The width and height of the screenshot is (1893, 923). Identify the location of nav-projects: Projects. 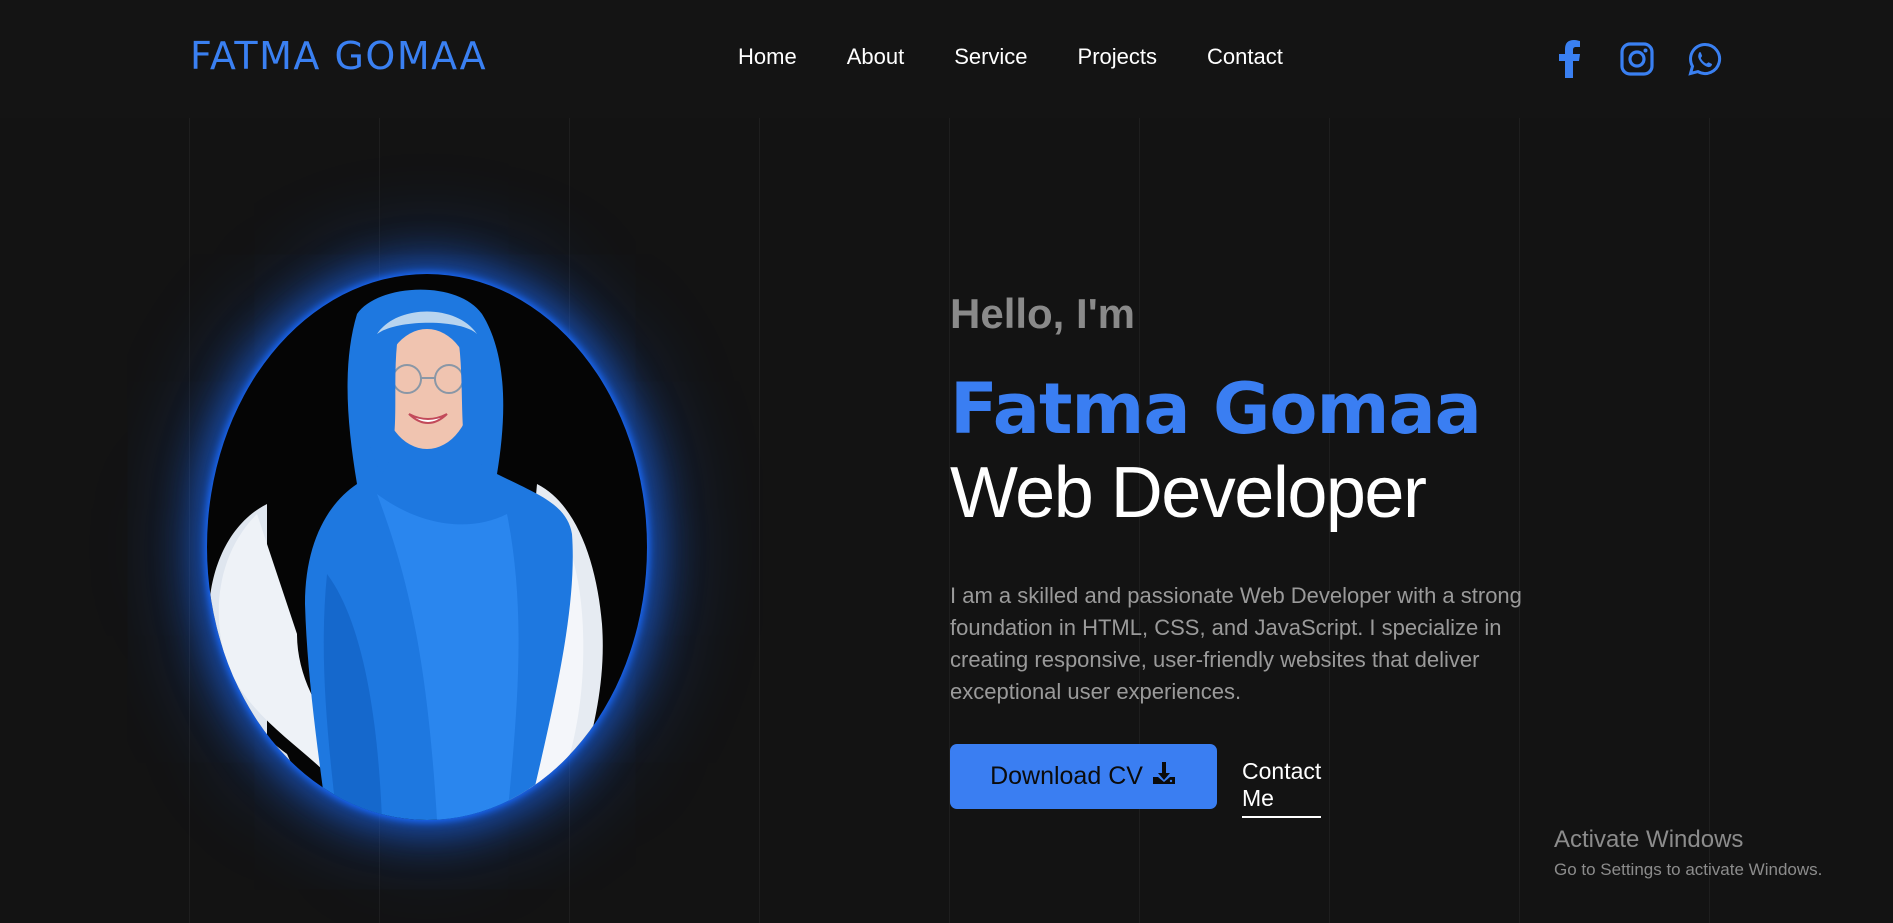
(1117, 57).